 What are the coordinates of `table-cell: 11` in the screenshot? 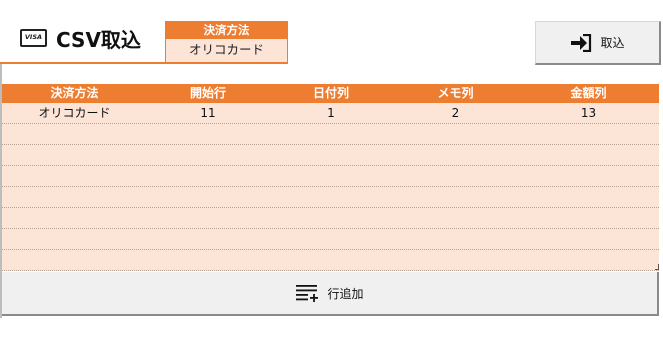 It's located at (208, 113).